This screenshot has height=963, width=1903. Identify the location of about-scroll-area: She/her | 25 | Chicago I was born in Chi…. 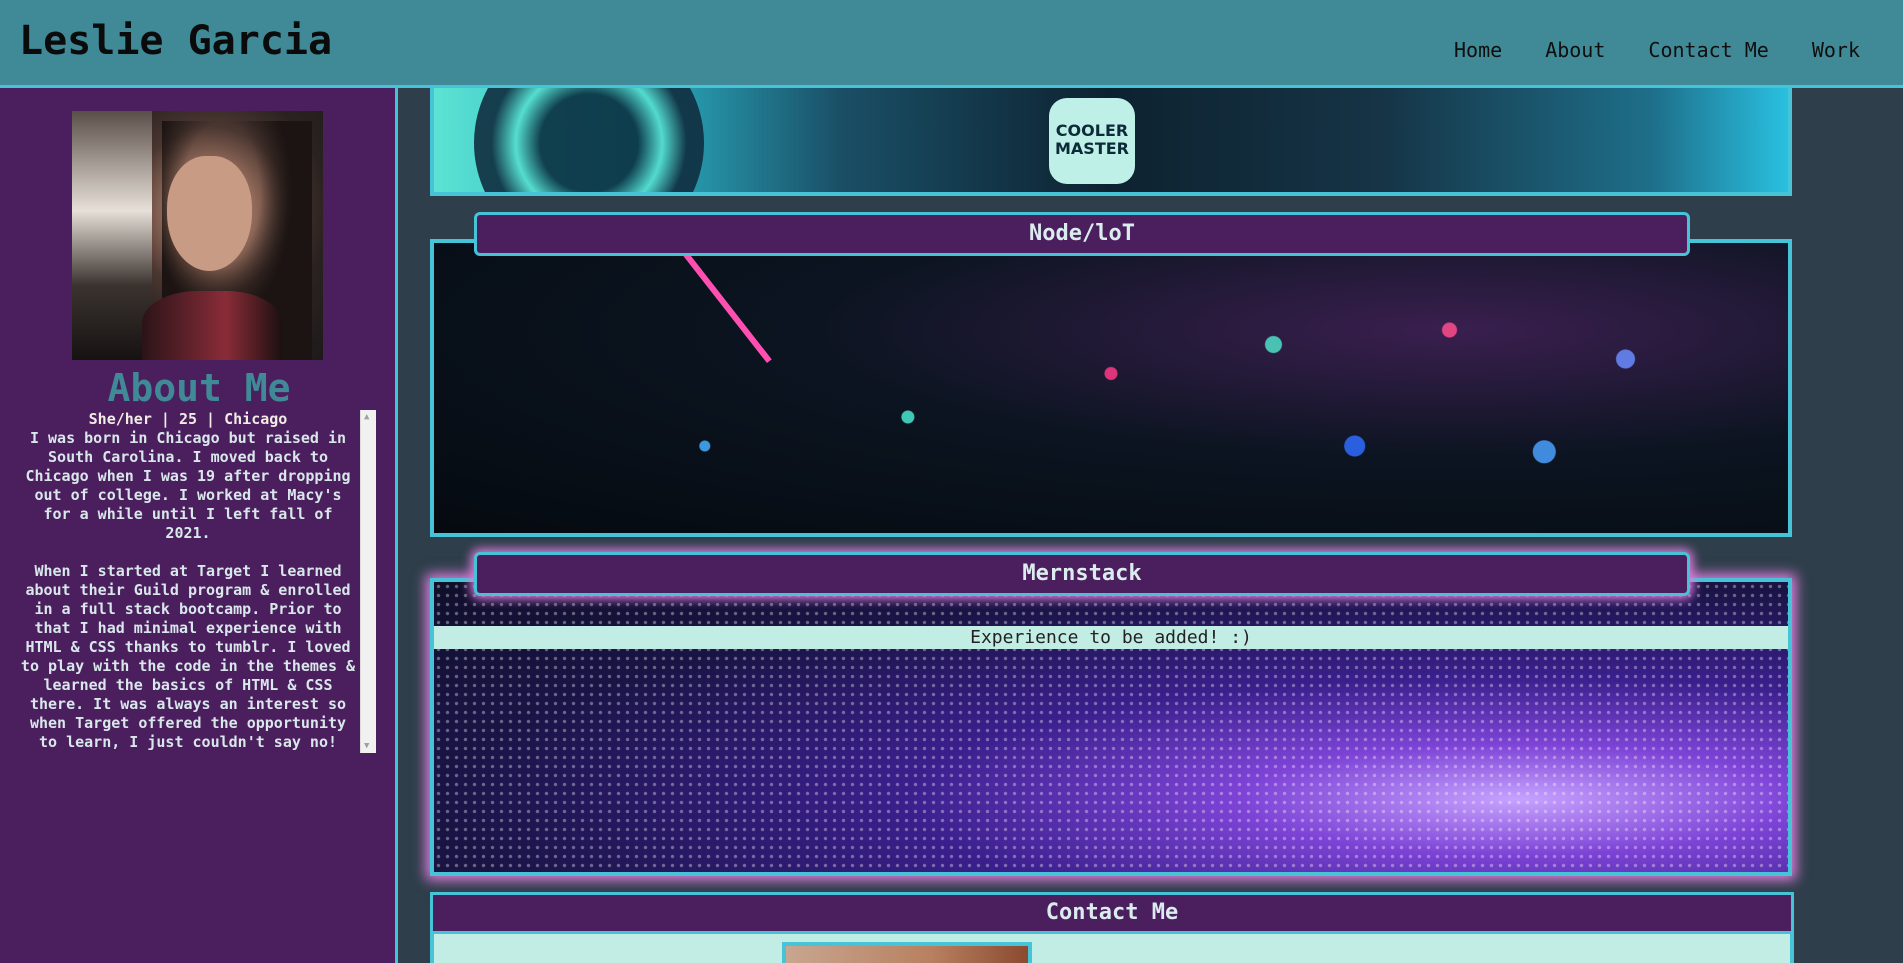
(197, 581).